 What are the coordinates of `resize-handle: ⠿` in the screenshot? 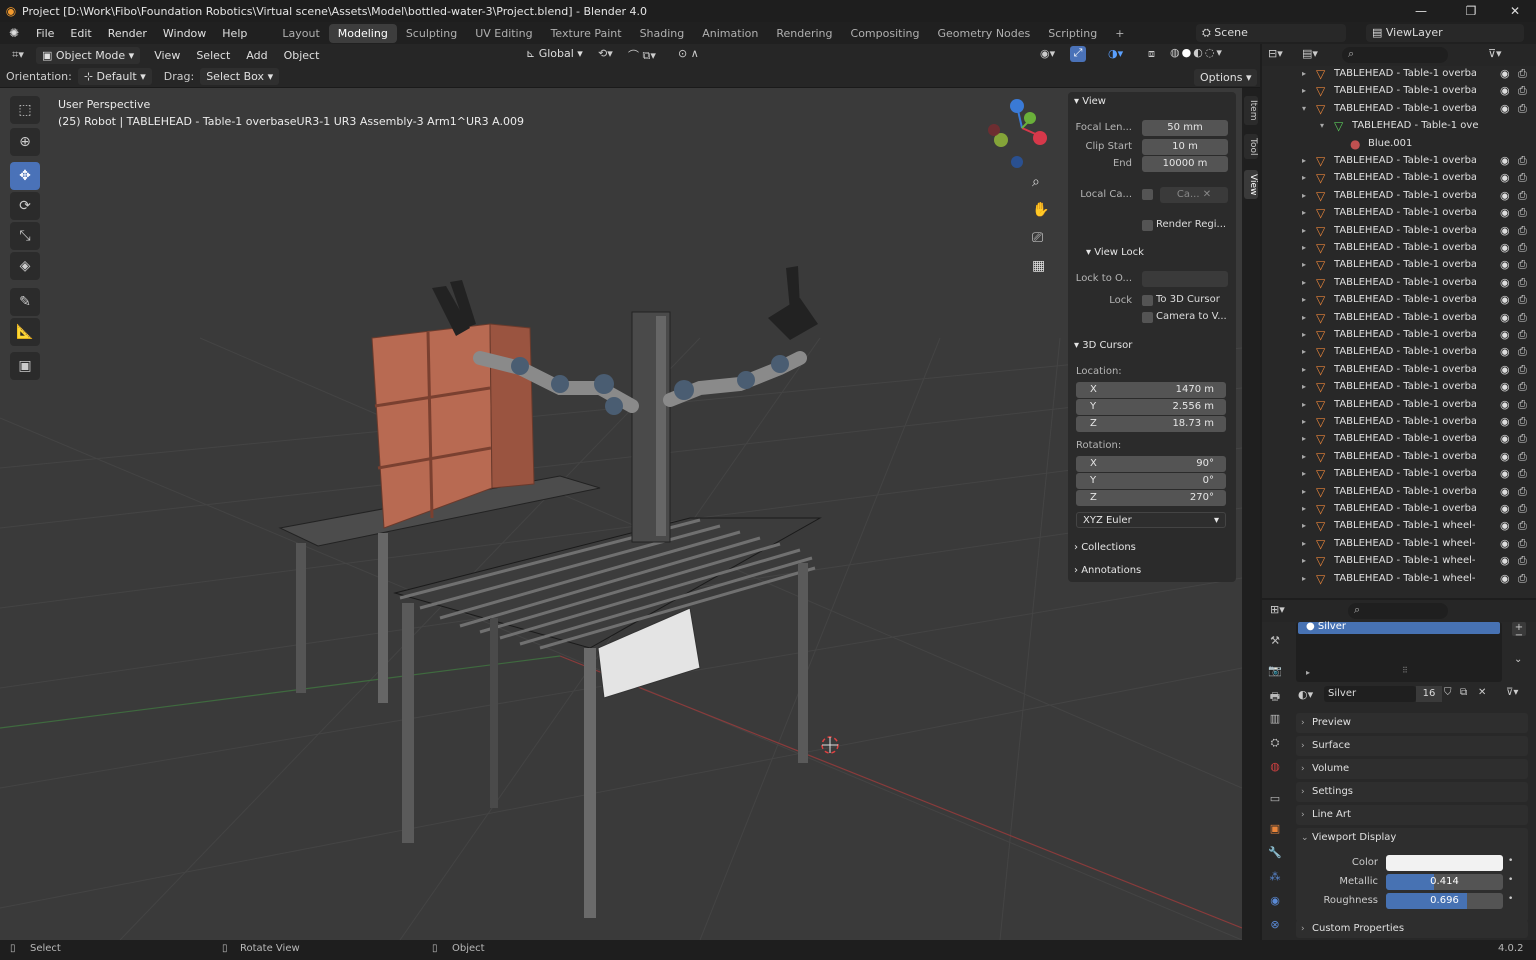 It's located at (1405, 670).